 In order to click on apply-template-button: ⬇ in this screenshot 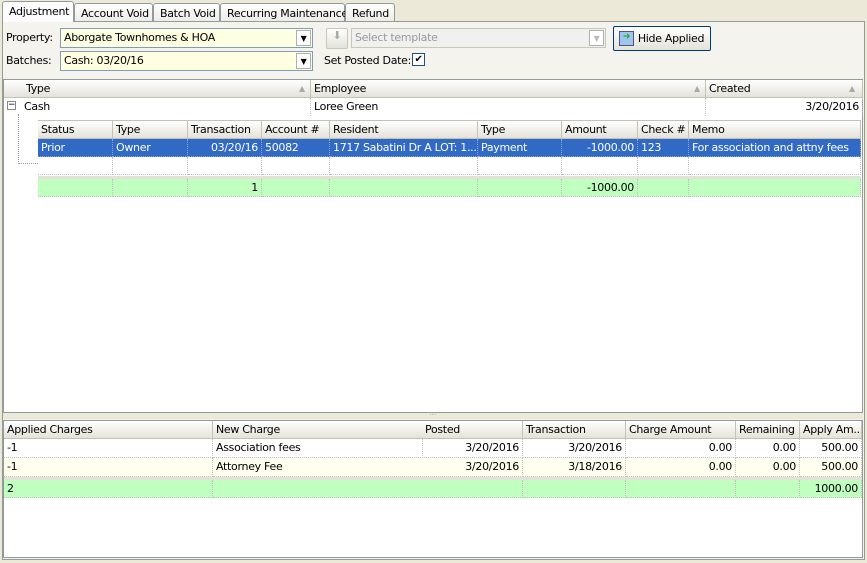, I will do `click(337, 38)`.